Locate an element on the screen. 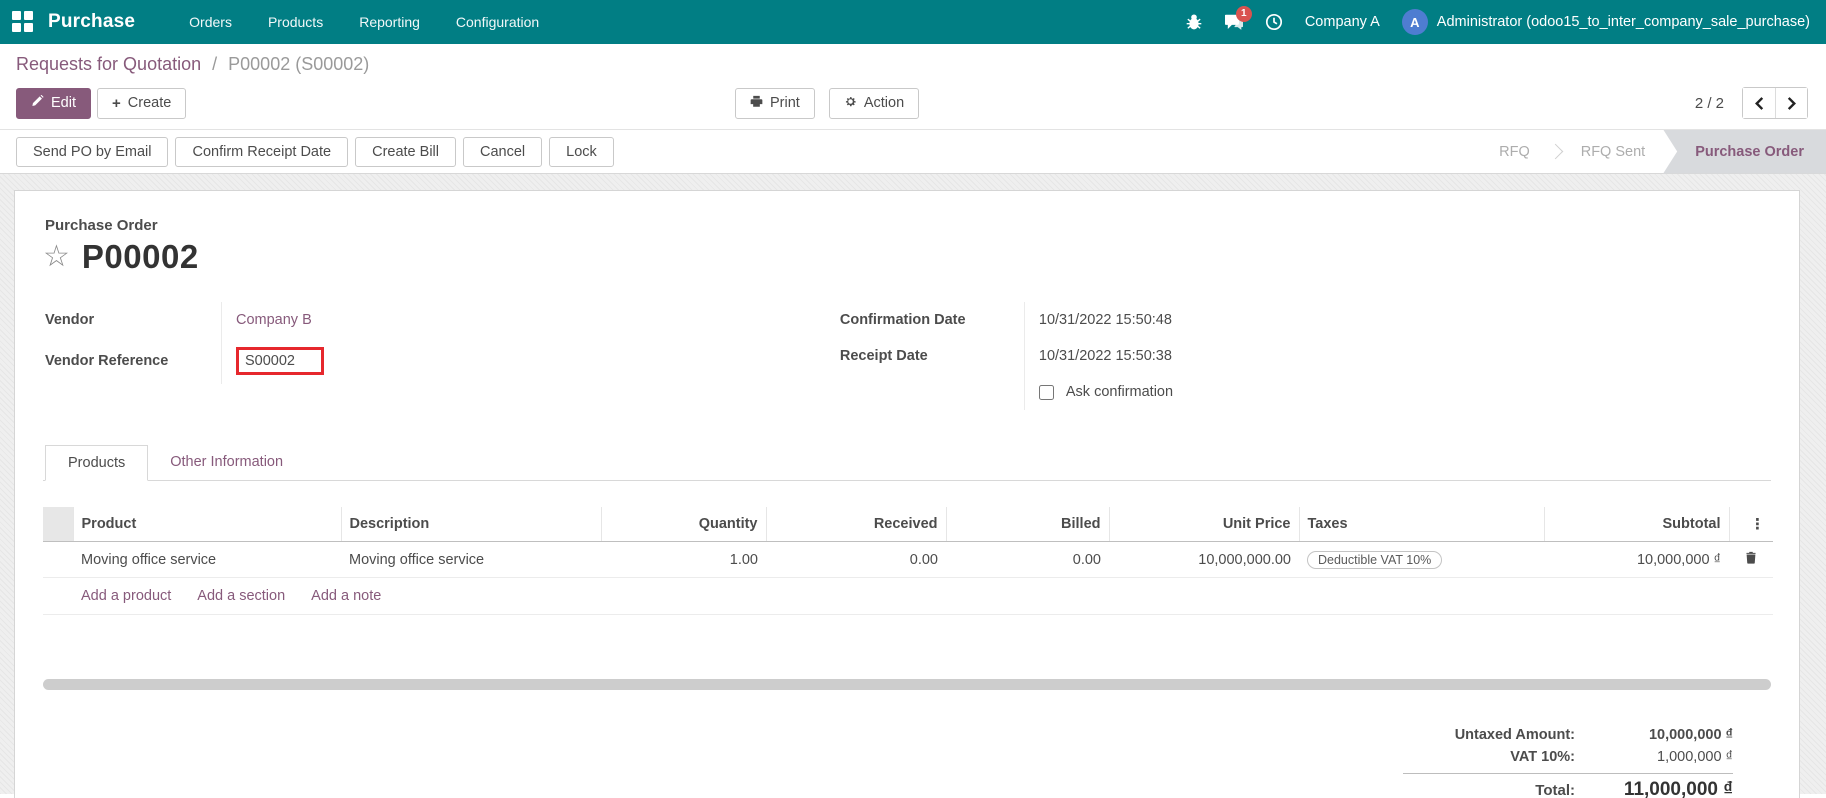  messages-icon: 1 is located at coordinates (1238, 18).